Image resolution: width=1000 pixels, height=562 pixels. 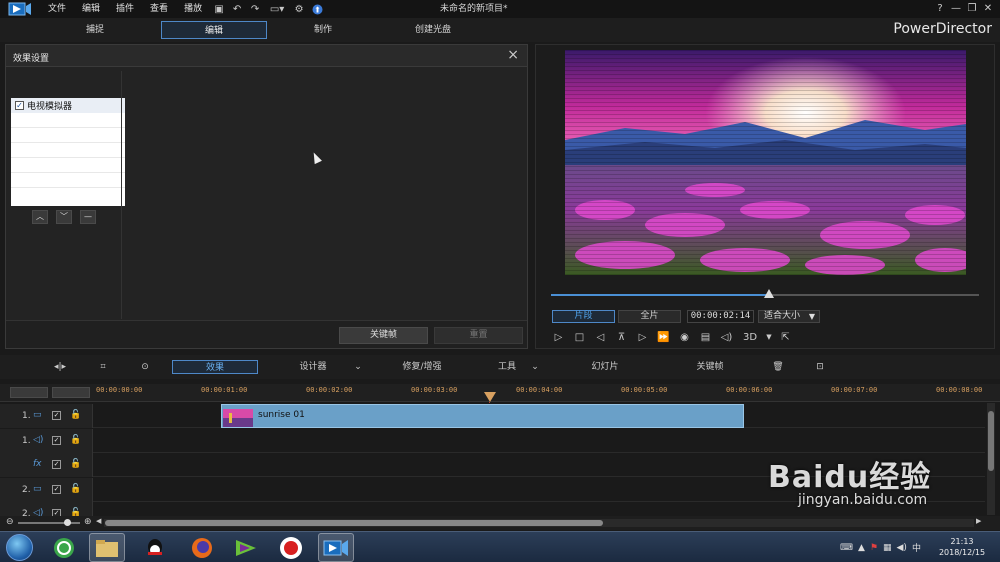 I want to click on clock-date: 2018/12/15, so click(x=962, y=552).